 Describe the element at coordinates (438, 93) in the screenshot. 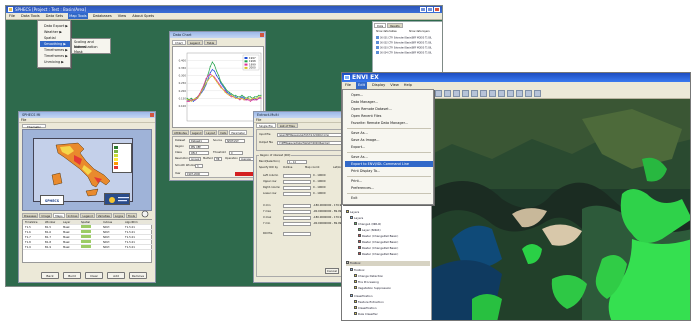

I see `open-icon` at that location.